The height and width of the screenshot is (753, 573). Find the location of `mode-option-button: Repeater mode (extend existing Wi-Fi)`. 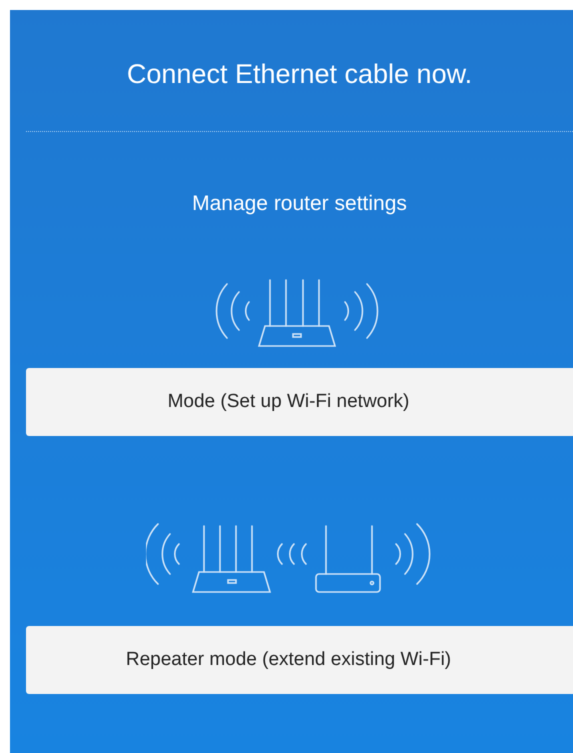

mode-option-button: Repeater mode (extend existing Wi-Fi) is located at coordinates (299, 660).